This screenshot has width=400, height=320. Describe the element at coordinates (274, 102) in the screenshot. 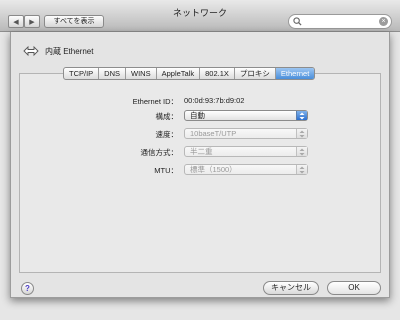

I see `ethernet-id-value-row: 00:0d:93:7b:d9:02` at that location.